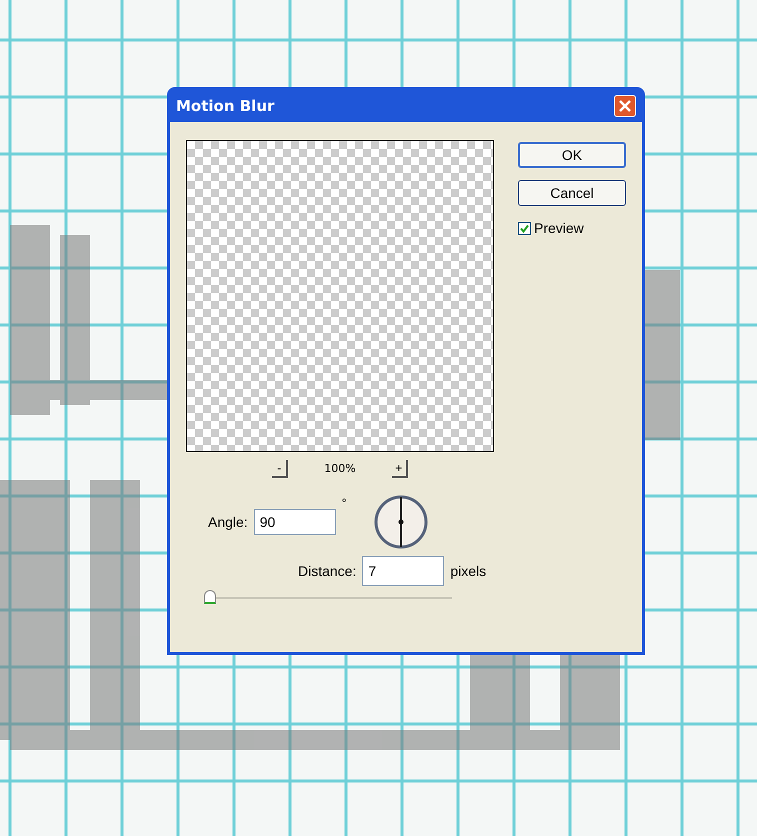 This screenshot has width=757, height=836. Describe the element at coordinates (400, 522) in the screenshot. I see `angle-dial` at that location.